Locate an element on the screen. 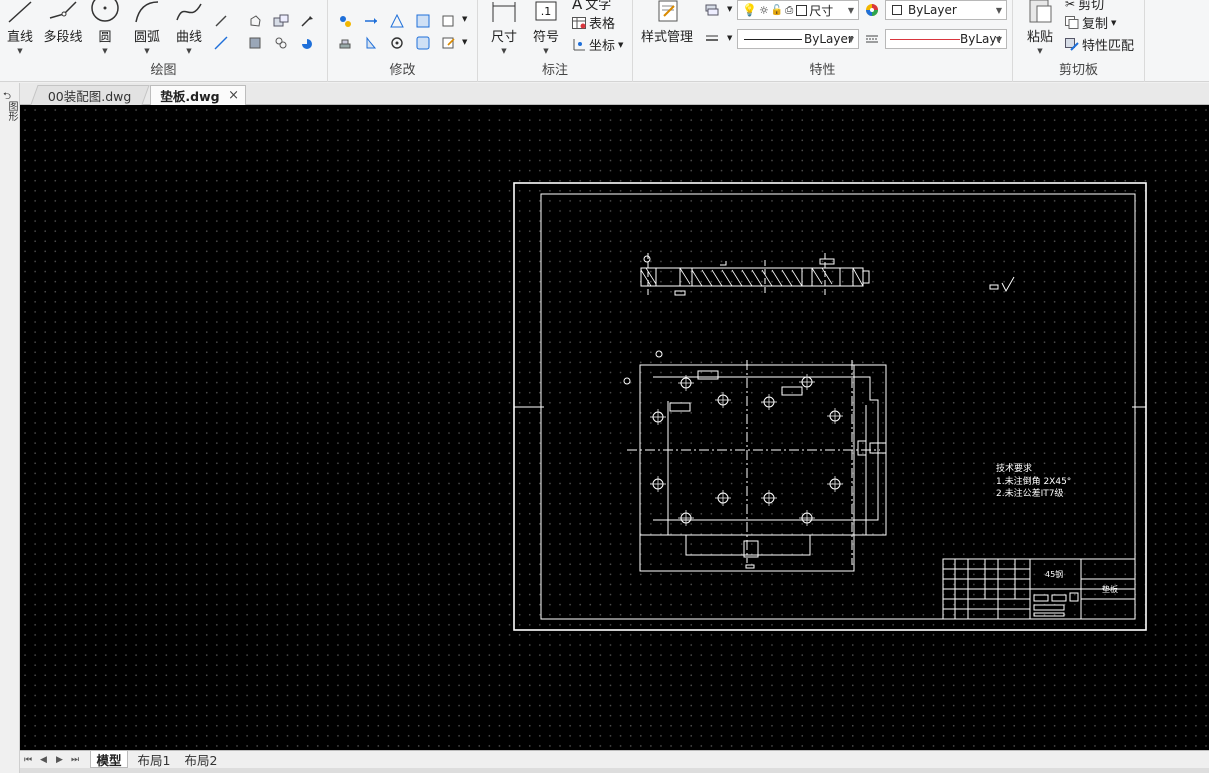  match-props-icon is located at coordinates (1072, 44).